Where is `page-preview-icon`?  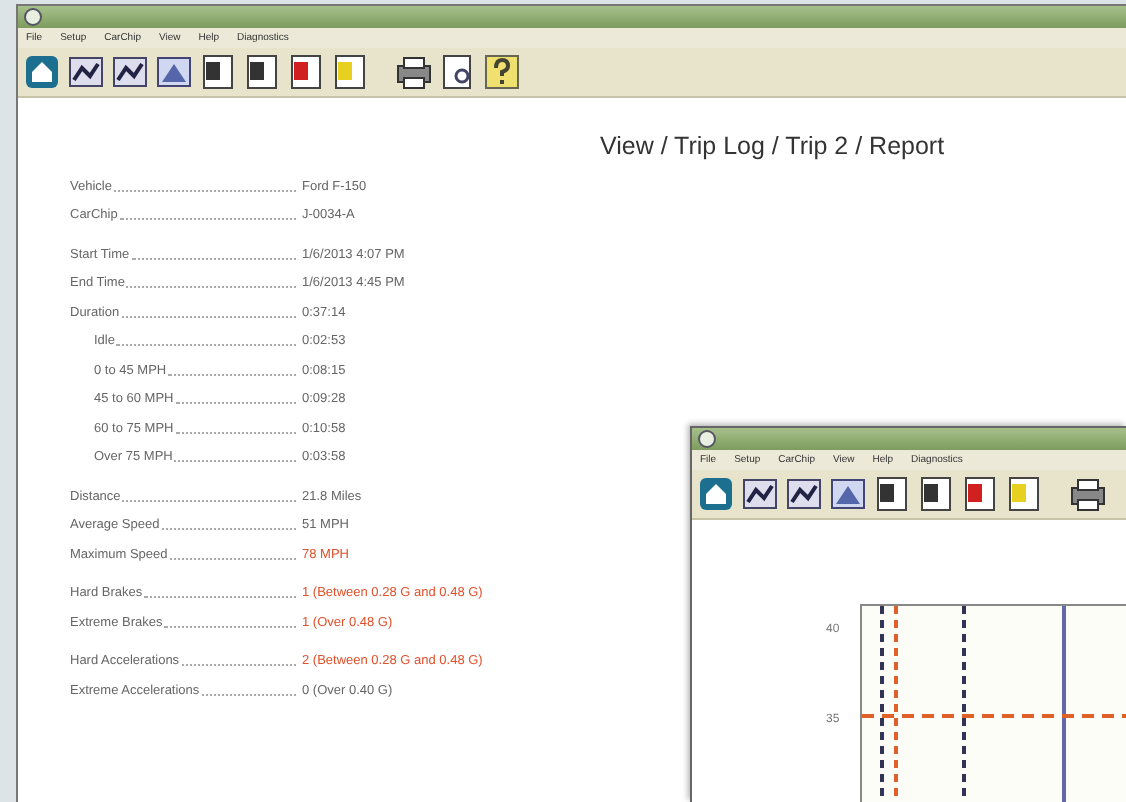 page-preview-icon is located at coordinates (458, 72).